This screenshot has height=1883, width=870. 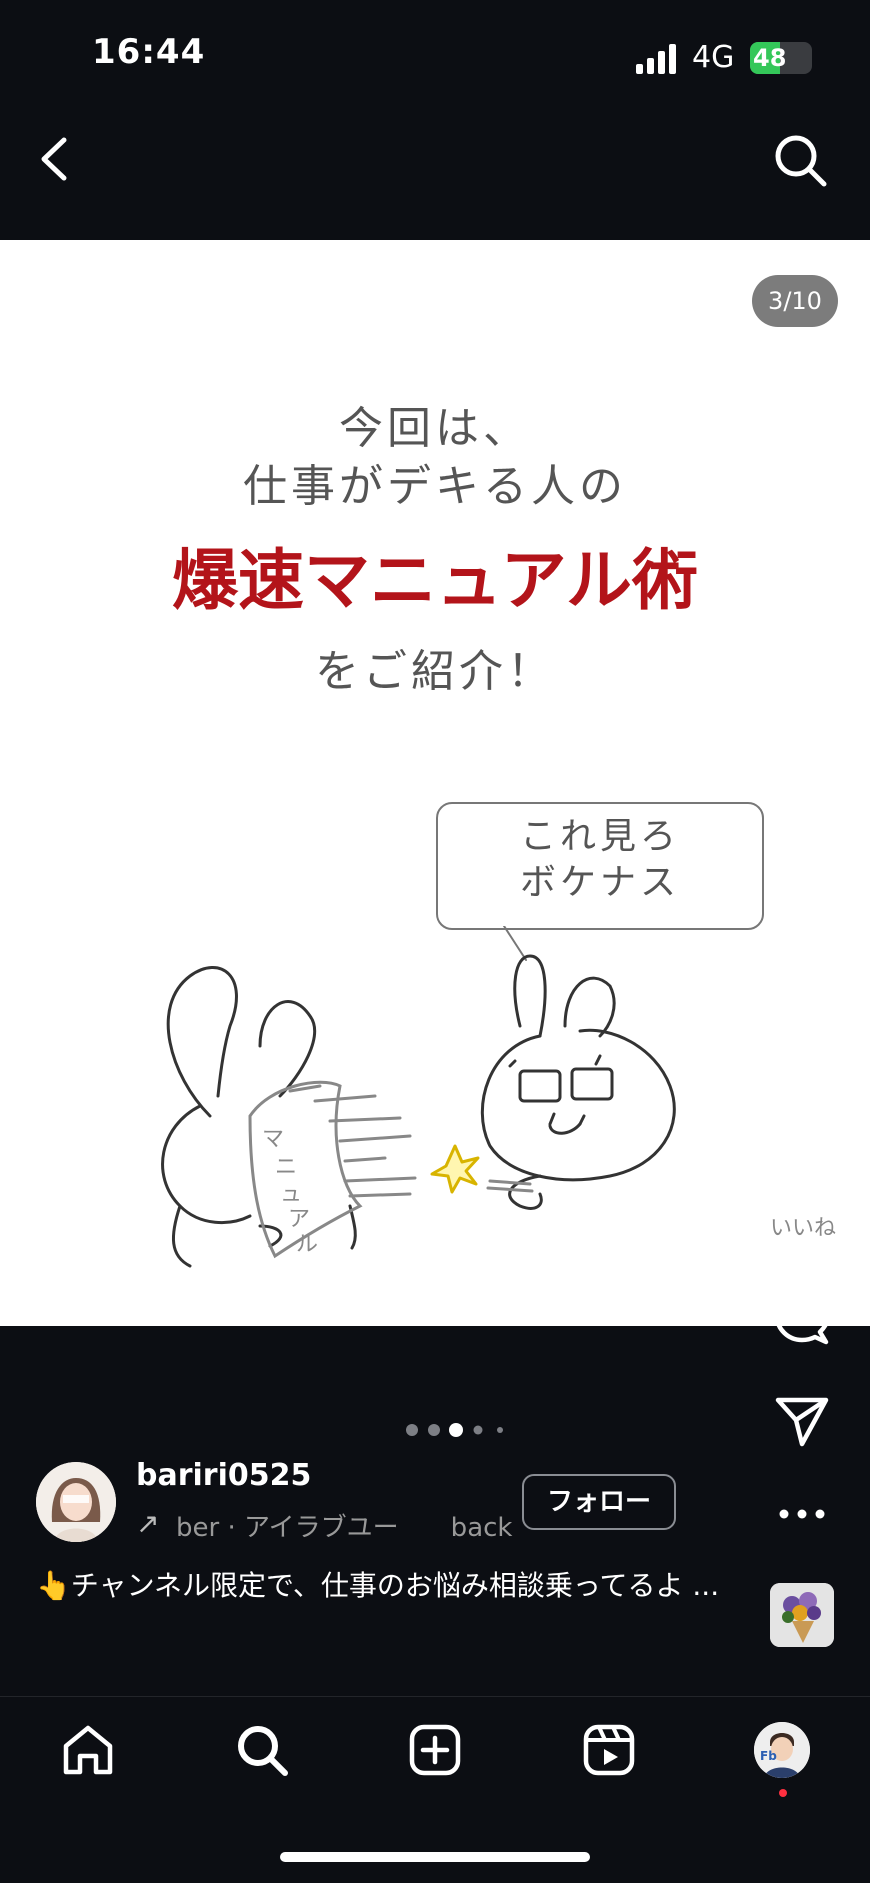 I want to click on profile-image: Fb, so click(x=782, y=1750).